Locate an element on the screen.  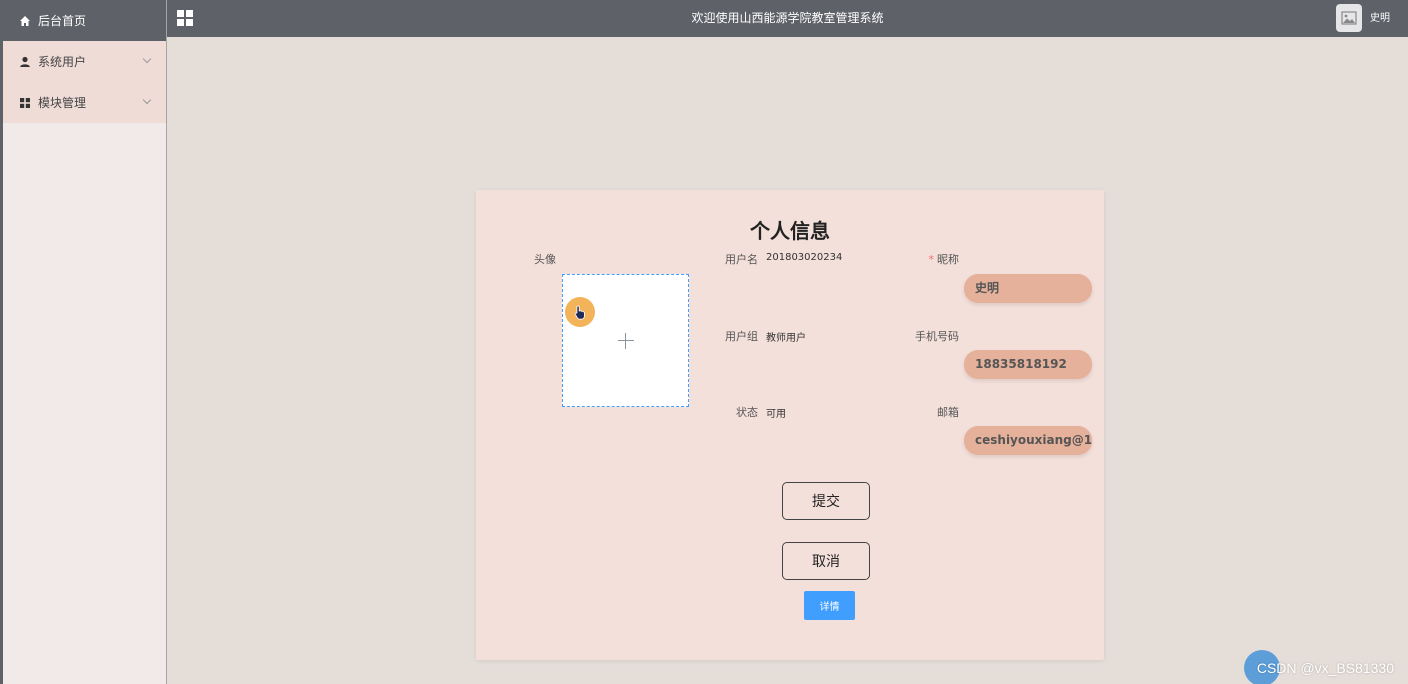
nickname-label: * 昵称 is located at coordinates (924, 259).